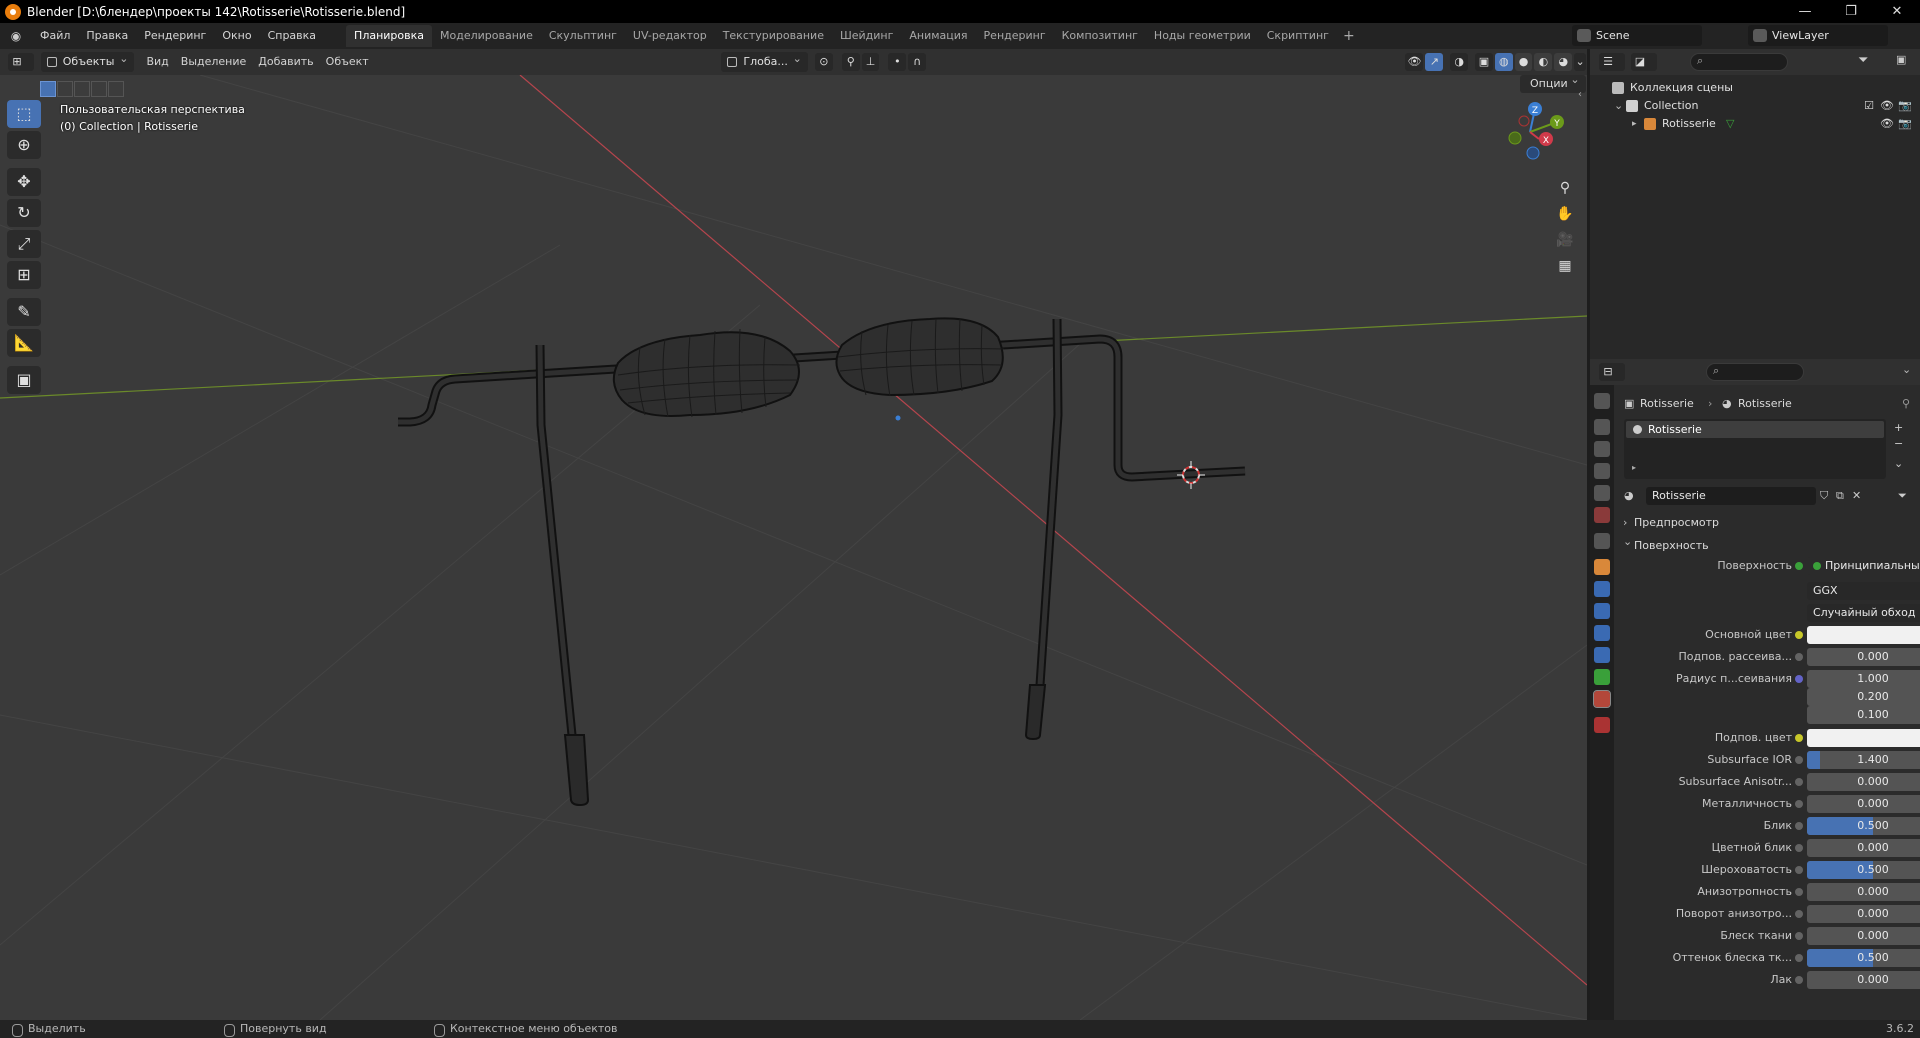 The width and height of the screenshot is (1920, 1038). I want to click on menu-help: Справка, so click(292, 36).